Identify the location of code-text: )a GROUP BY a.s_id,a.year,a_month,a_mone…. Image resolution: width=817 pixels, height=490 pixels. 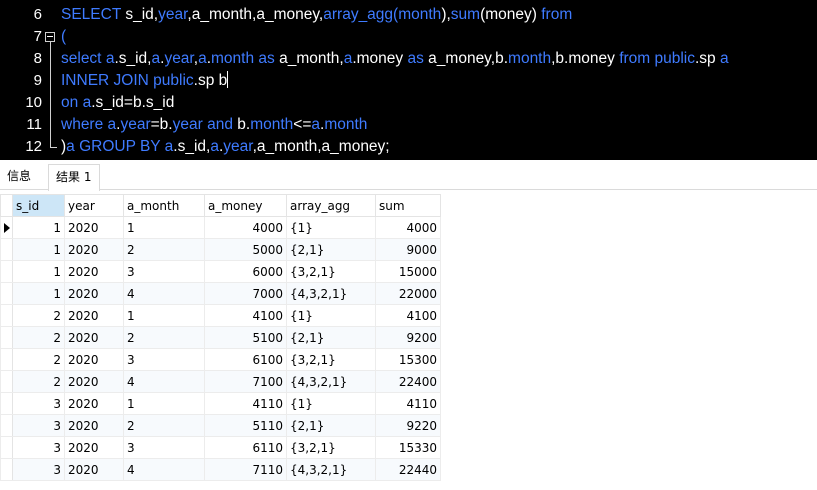
(225, 147).